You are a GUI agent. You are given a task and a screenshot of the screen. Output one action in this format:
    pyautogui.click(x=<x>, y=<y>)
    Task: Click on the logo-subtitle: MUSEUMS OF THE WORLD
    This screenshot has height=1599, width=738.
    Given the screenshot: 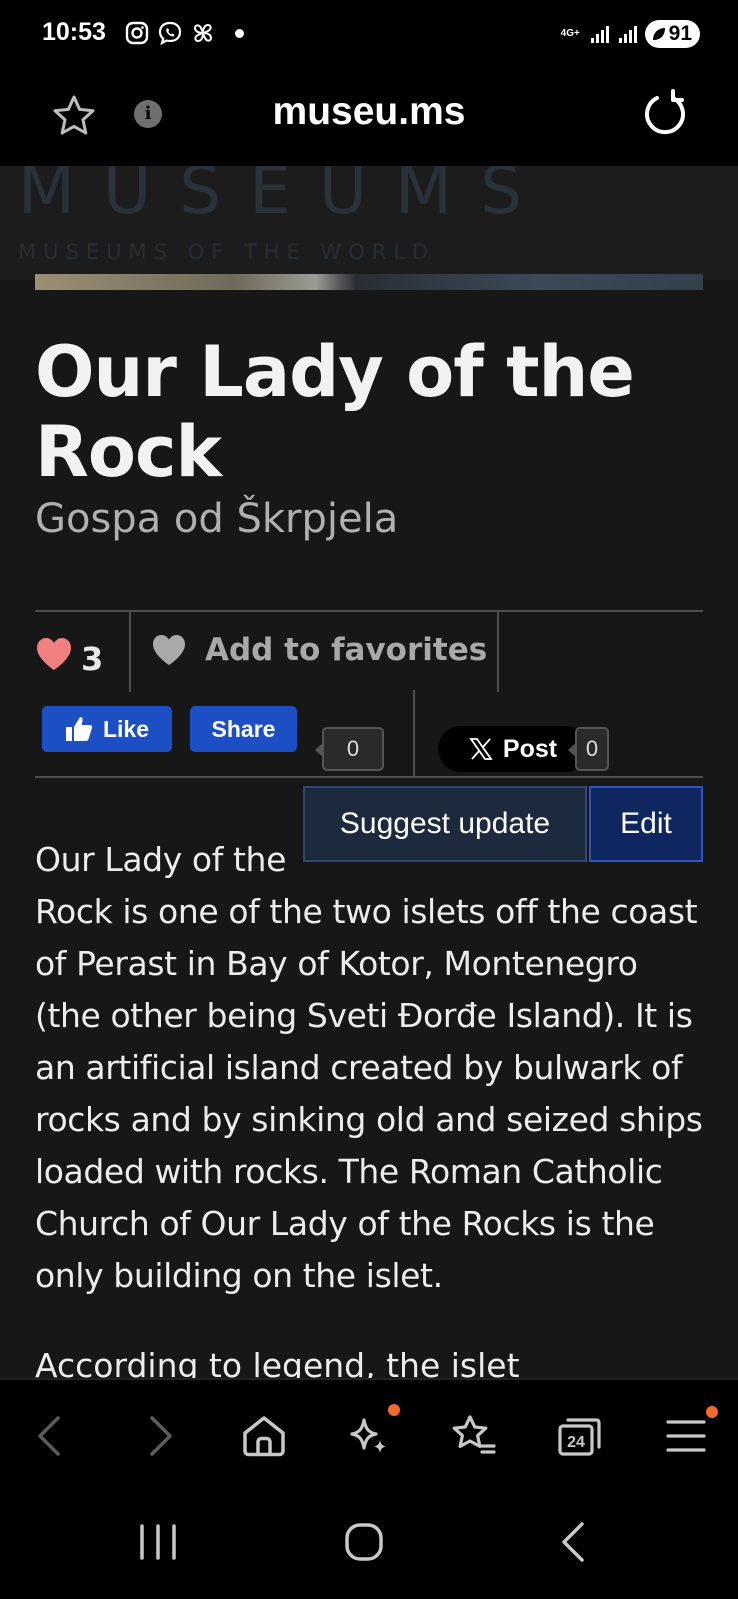 What is the action you would take?
    pyautogui.click(x=227, y=252)
    